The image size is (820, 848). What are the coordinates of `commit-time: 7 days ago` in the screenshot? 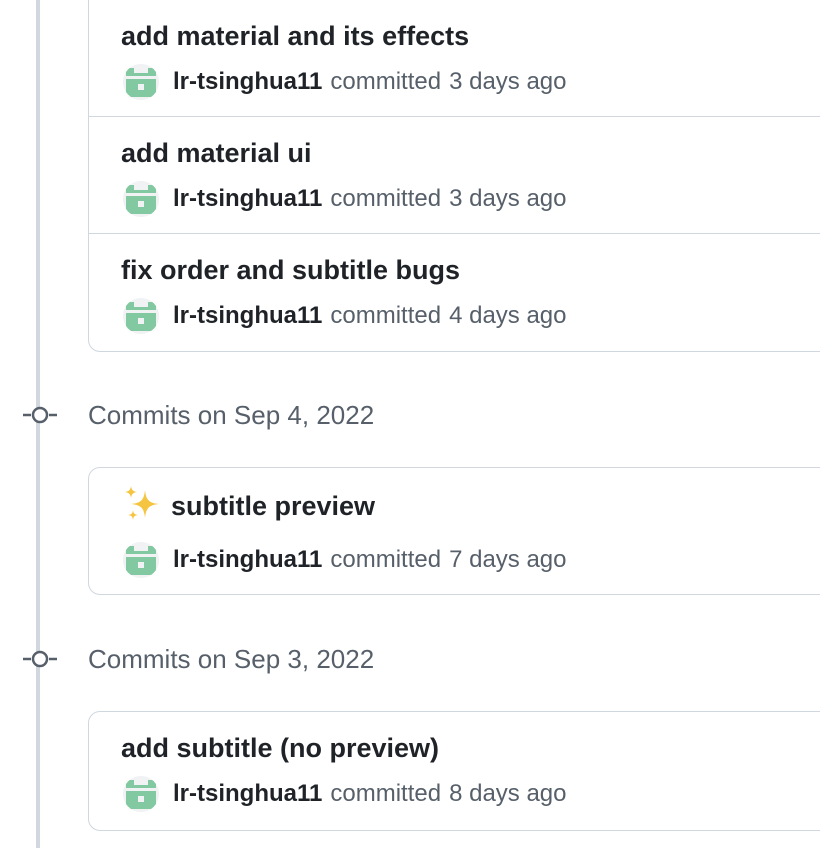 It's located at (507, 560).